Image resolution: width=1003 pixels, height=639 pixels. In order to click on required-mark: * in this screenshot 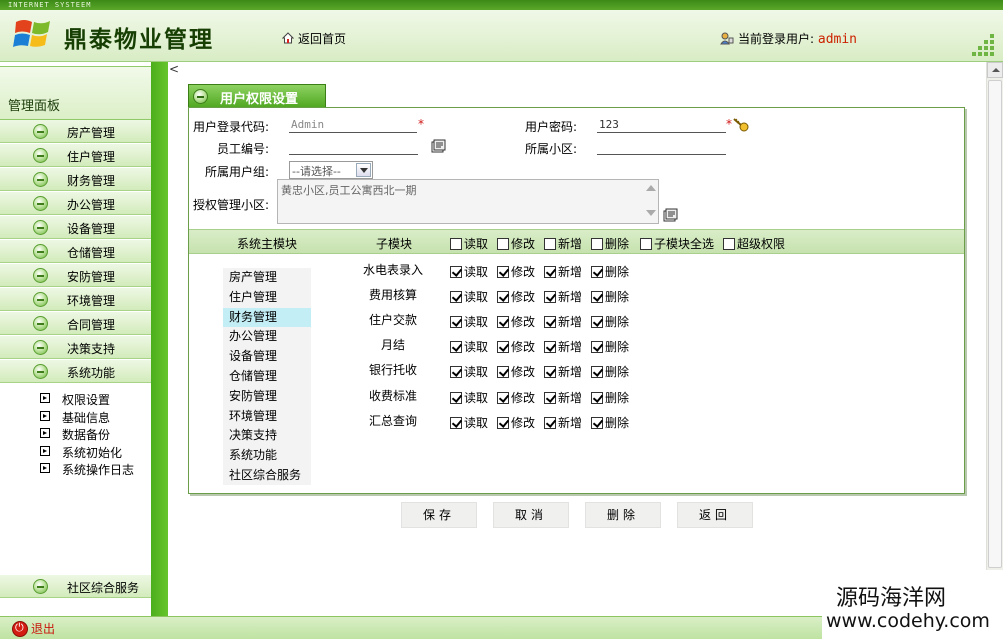, I will do `click(421, 124)`.